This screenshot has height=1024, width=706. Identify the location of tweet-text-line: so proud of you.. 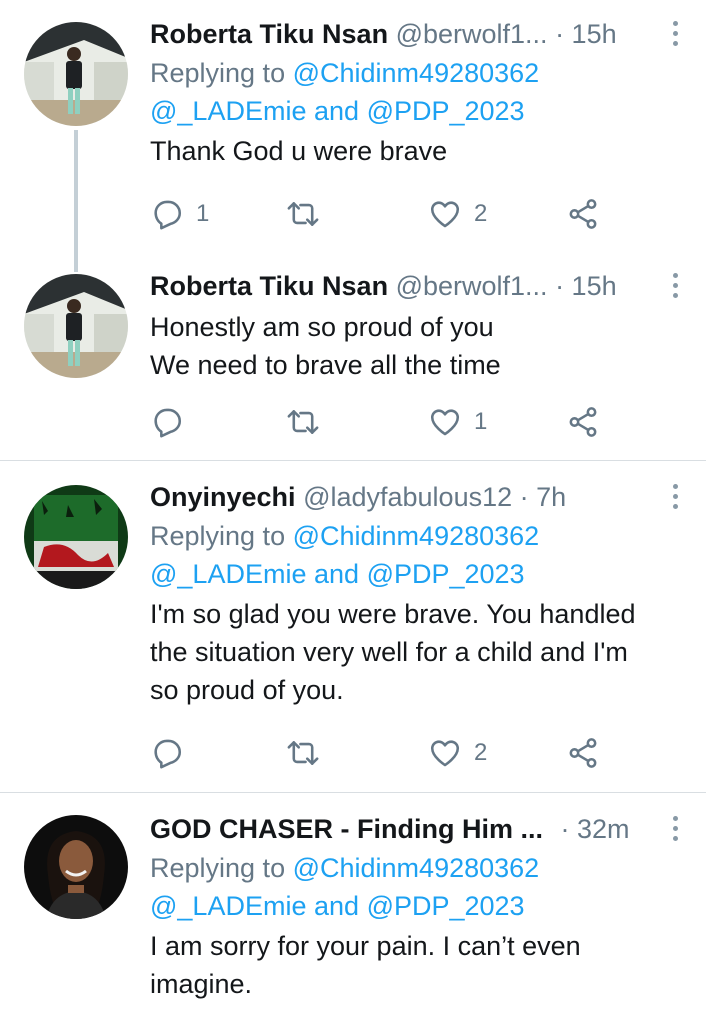
(247, 690).